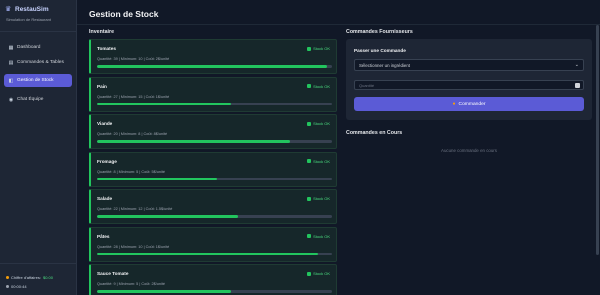 The height and width of the screenshot is (295, 600). I want to click on ingredient-name: Salade, so click(105, 198).